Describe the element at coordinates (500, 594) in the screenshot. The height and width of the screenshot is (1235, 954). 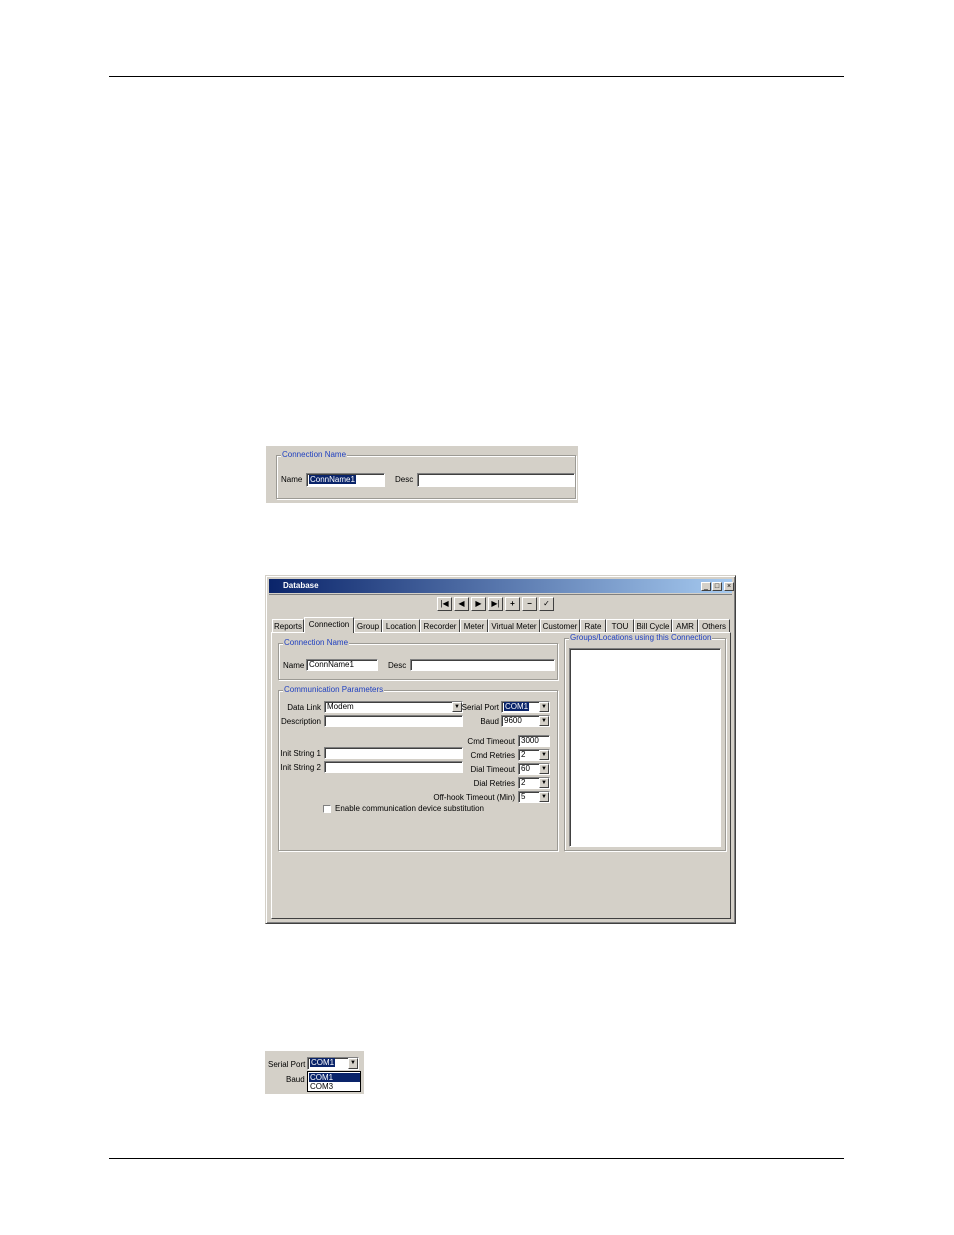
I see `toolbar-divider` at that location.